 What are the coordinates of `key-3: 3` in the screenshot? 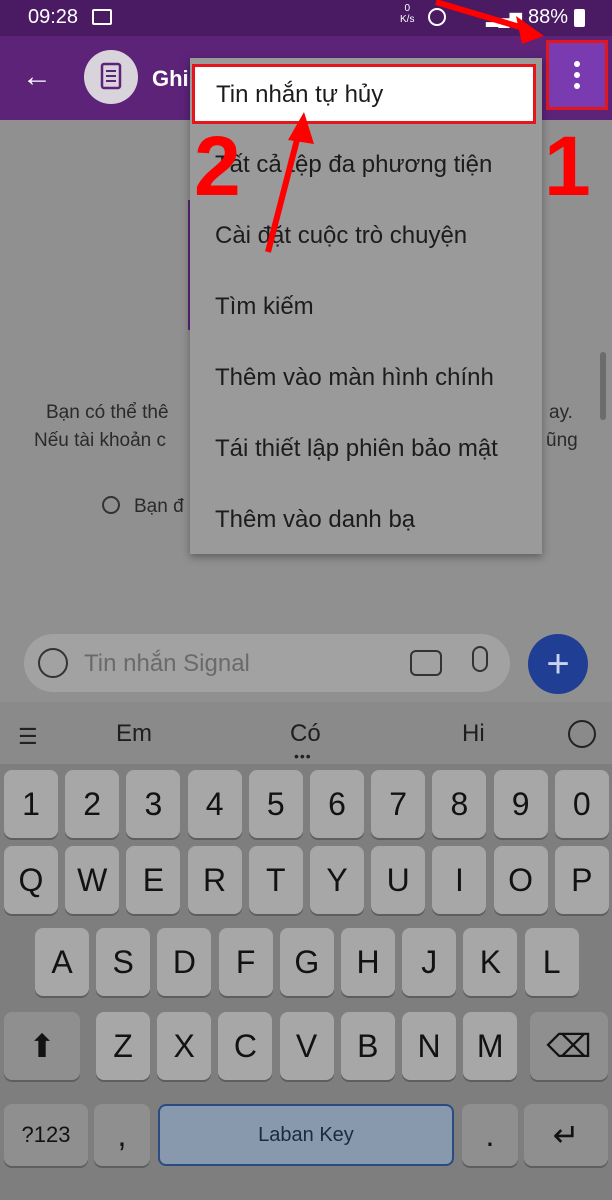 It's located at (153, 804).